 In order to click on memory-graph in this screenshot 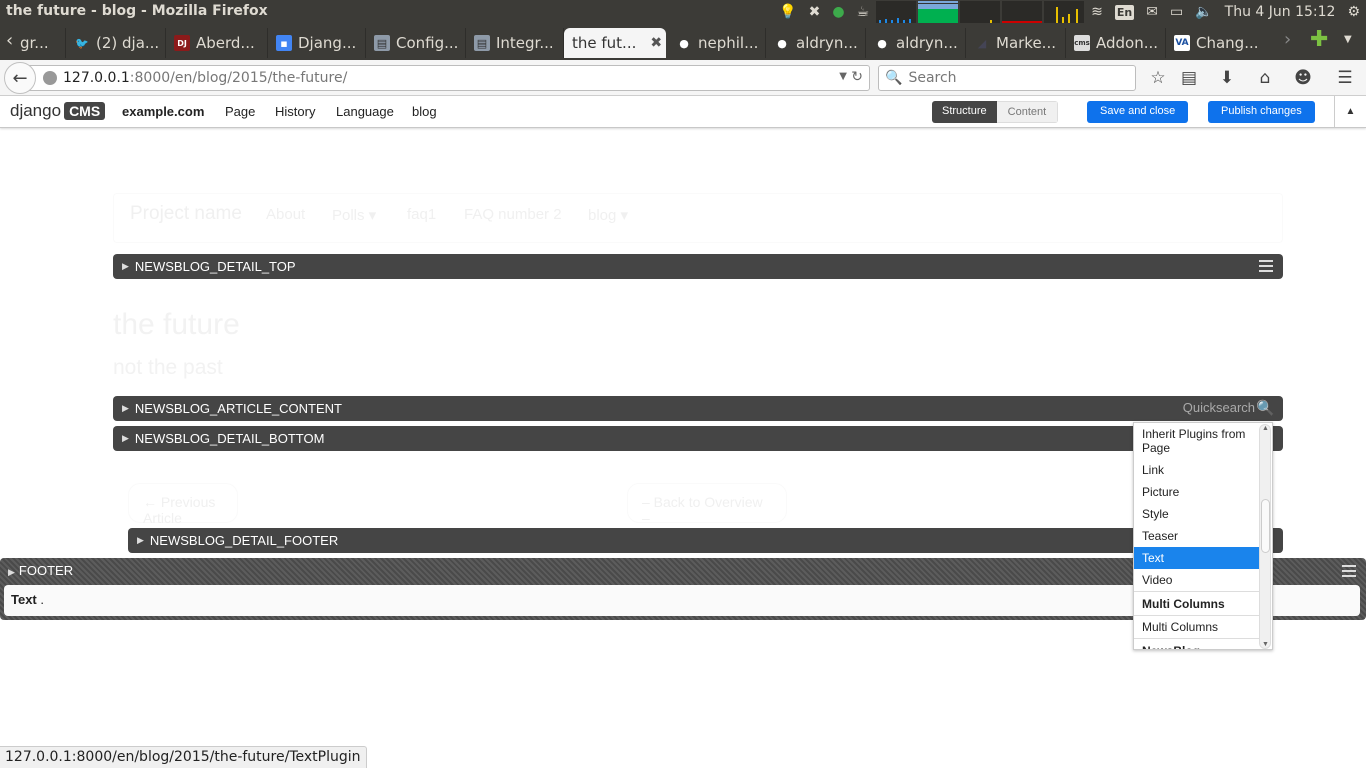, I will do `click(938, 12)`.